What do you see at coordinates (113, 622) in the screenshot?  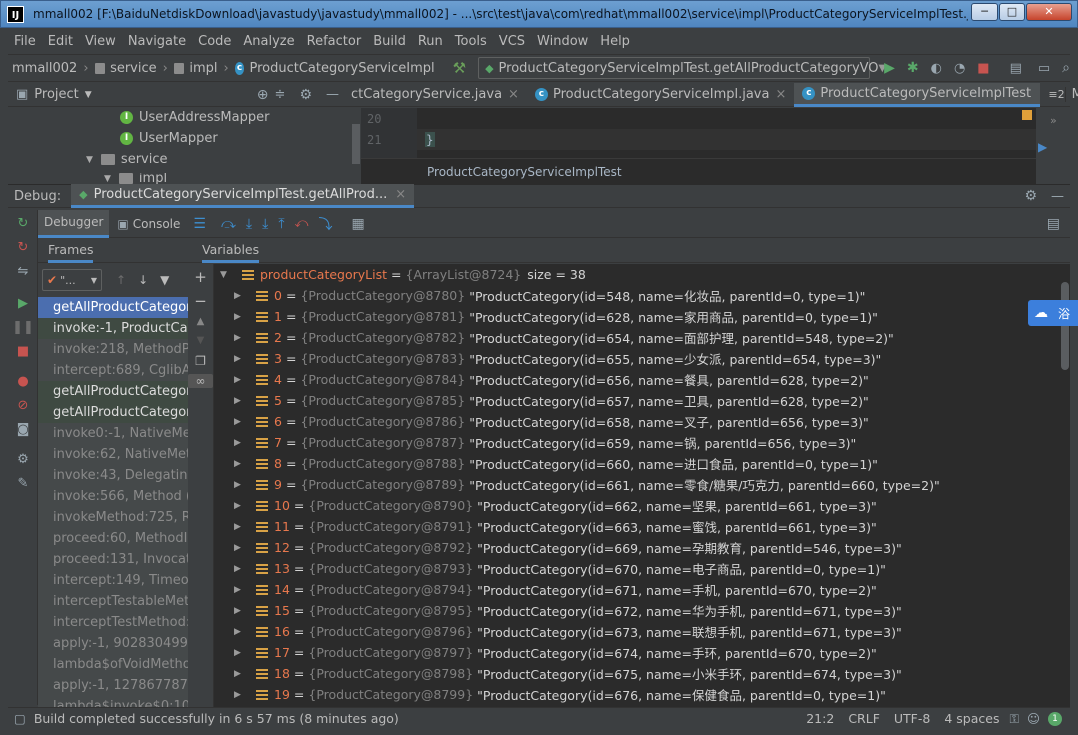 I see `frame-item: interceptTestMethod:84` at bounding box center [113, 622].